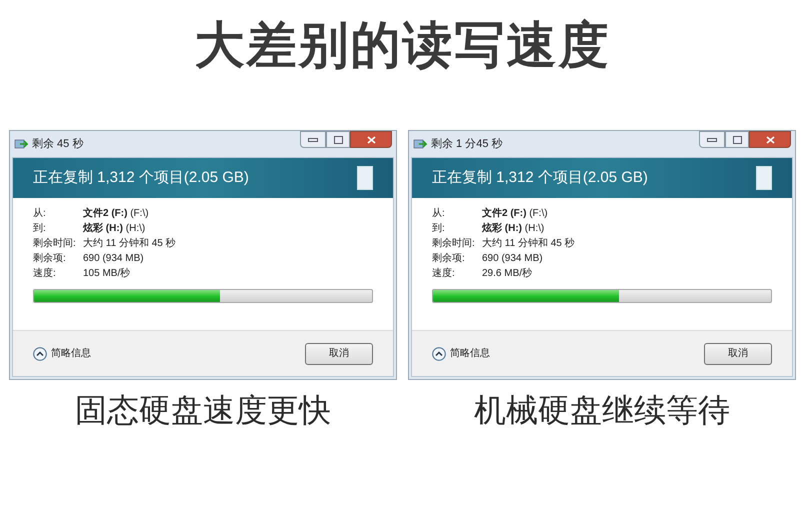  What do you see at coordinates (58, 144) in the screenshot?
I see `window-title: 剩余 45 秒` at bounding box center [58, 144].